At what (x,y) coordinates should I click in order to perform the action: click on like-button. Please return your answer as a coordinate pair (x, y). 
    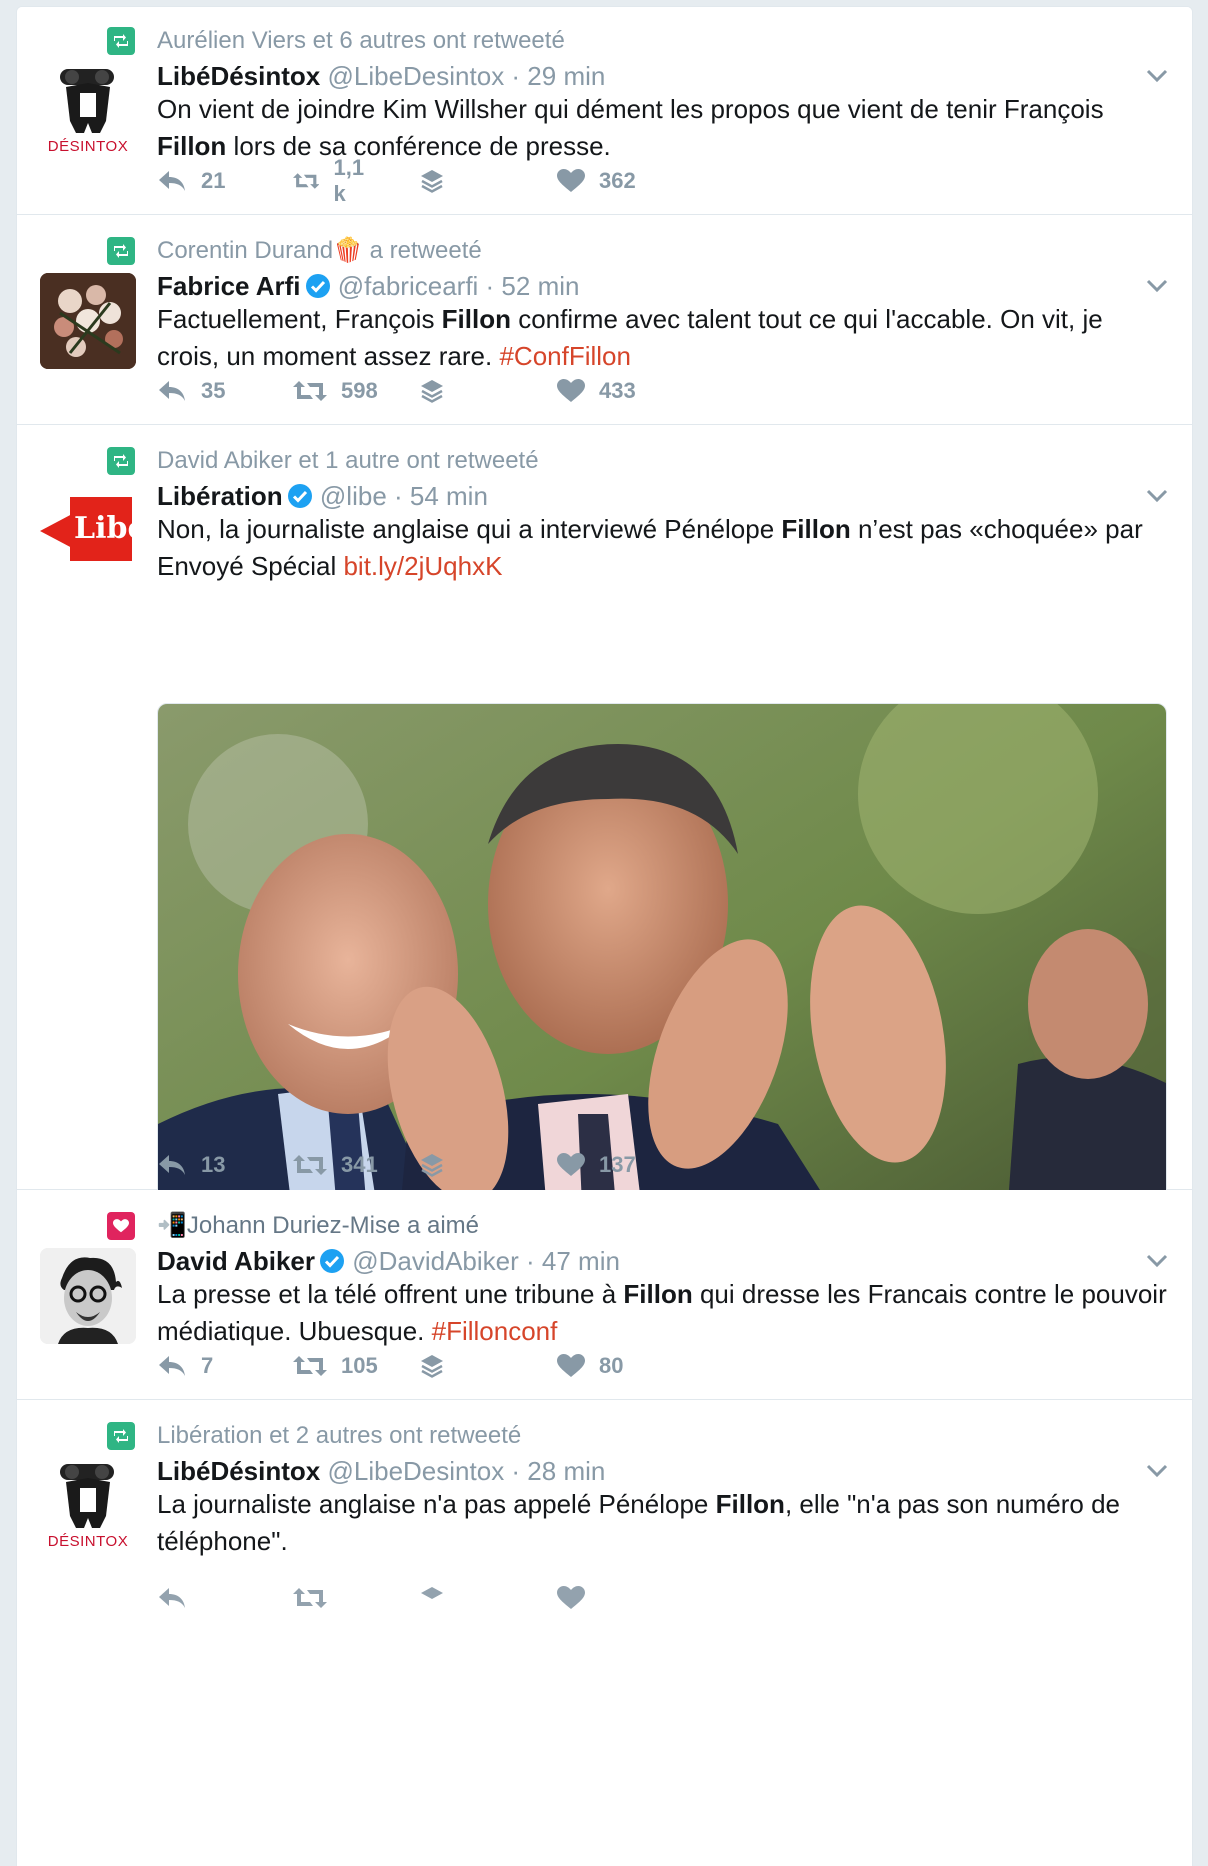
    Looking at the image, I should click on (571, 1598).